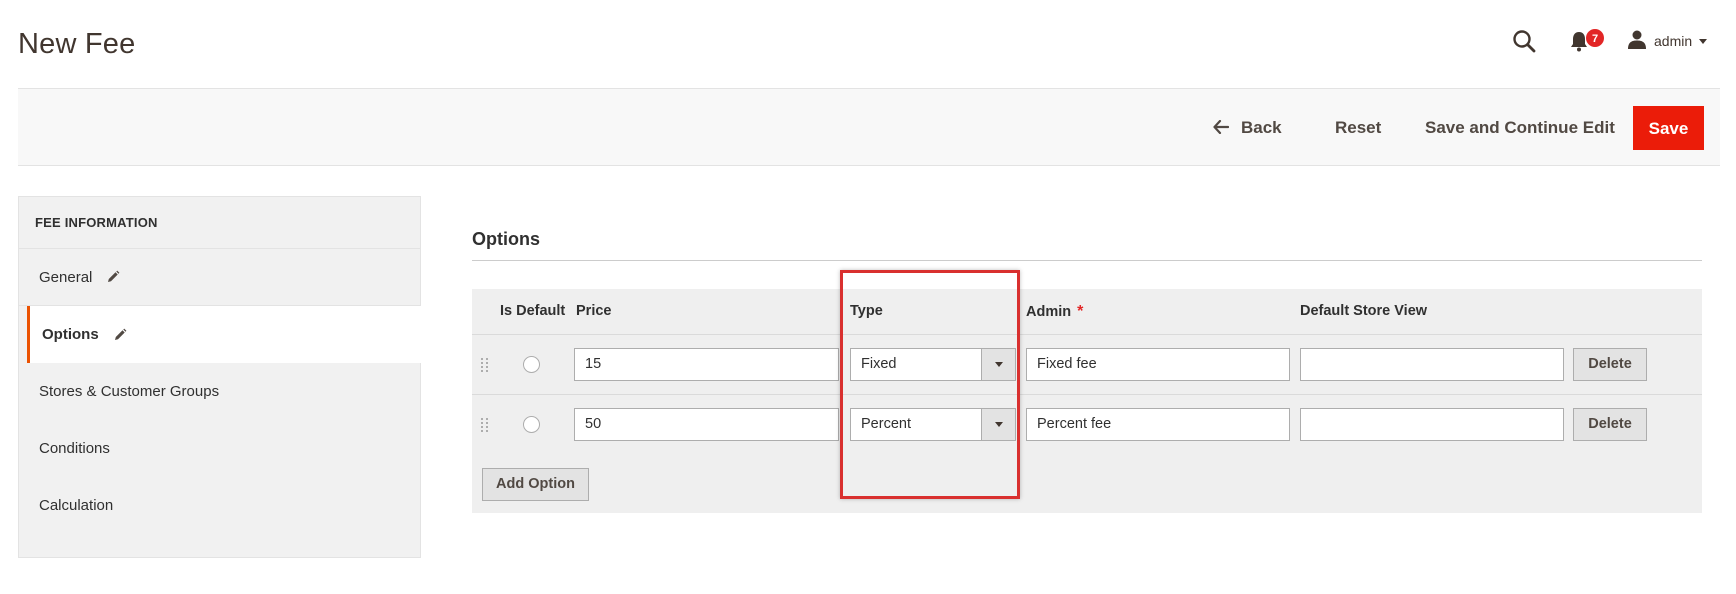 The image size is (1736, 594). I want to click on user-name: admin, so click(1673, 41).